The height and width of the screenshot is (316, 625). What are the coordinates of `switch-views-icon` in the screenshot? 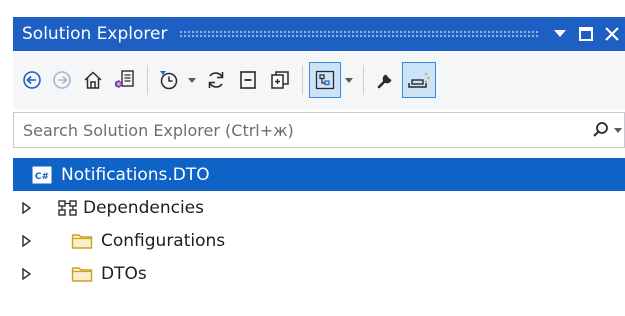 It's located at (124, 79).